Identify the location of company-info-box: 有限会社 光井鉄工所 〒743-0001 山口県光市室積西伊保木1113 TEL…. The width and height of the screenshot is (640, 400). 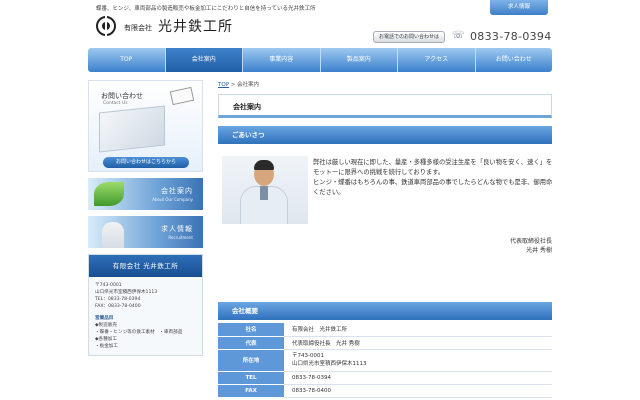
(145, 305).